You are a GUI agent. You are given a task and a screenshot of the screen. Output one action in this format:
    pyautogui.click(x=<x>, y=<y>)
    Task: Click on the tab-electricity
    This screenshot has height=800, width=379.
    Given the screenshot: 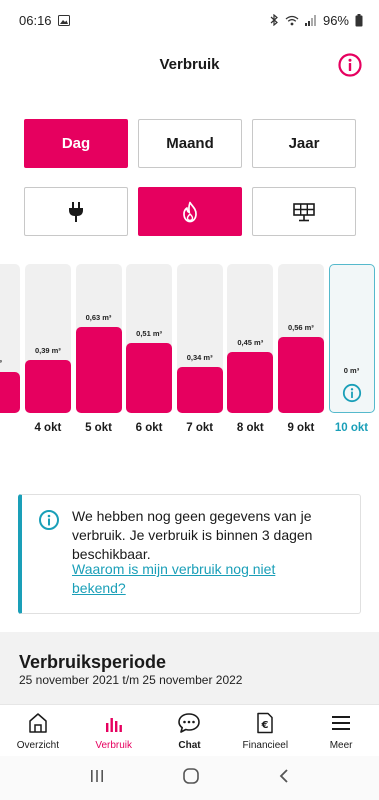 What is the action you would take?
    pyautogui.click(x=76, y=211)
    